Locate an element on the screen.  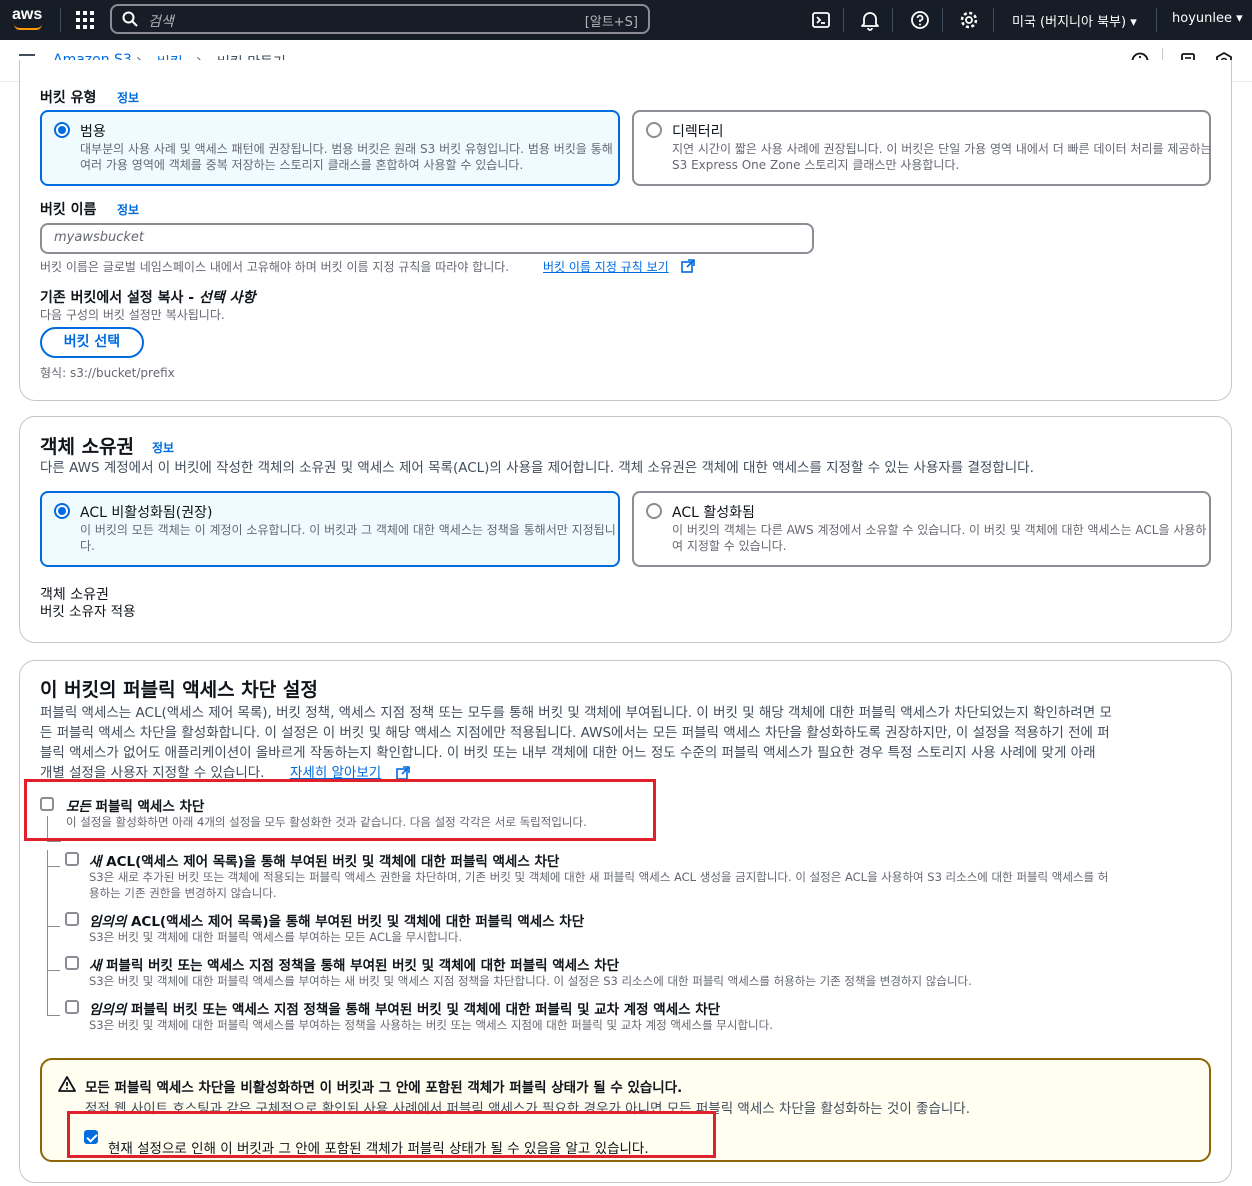
top-navigation: aws 검색 [알트+S] 미국 (버지니아 북부) ▾ hoyunlee ▾ is located at coordinates (626, 20).